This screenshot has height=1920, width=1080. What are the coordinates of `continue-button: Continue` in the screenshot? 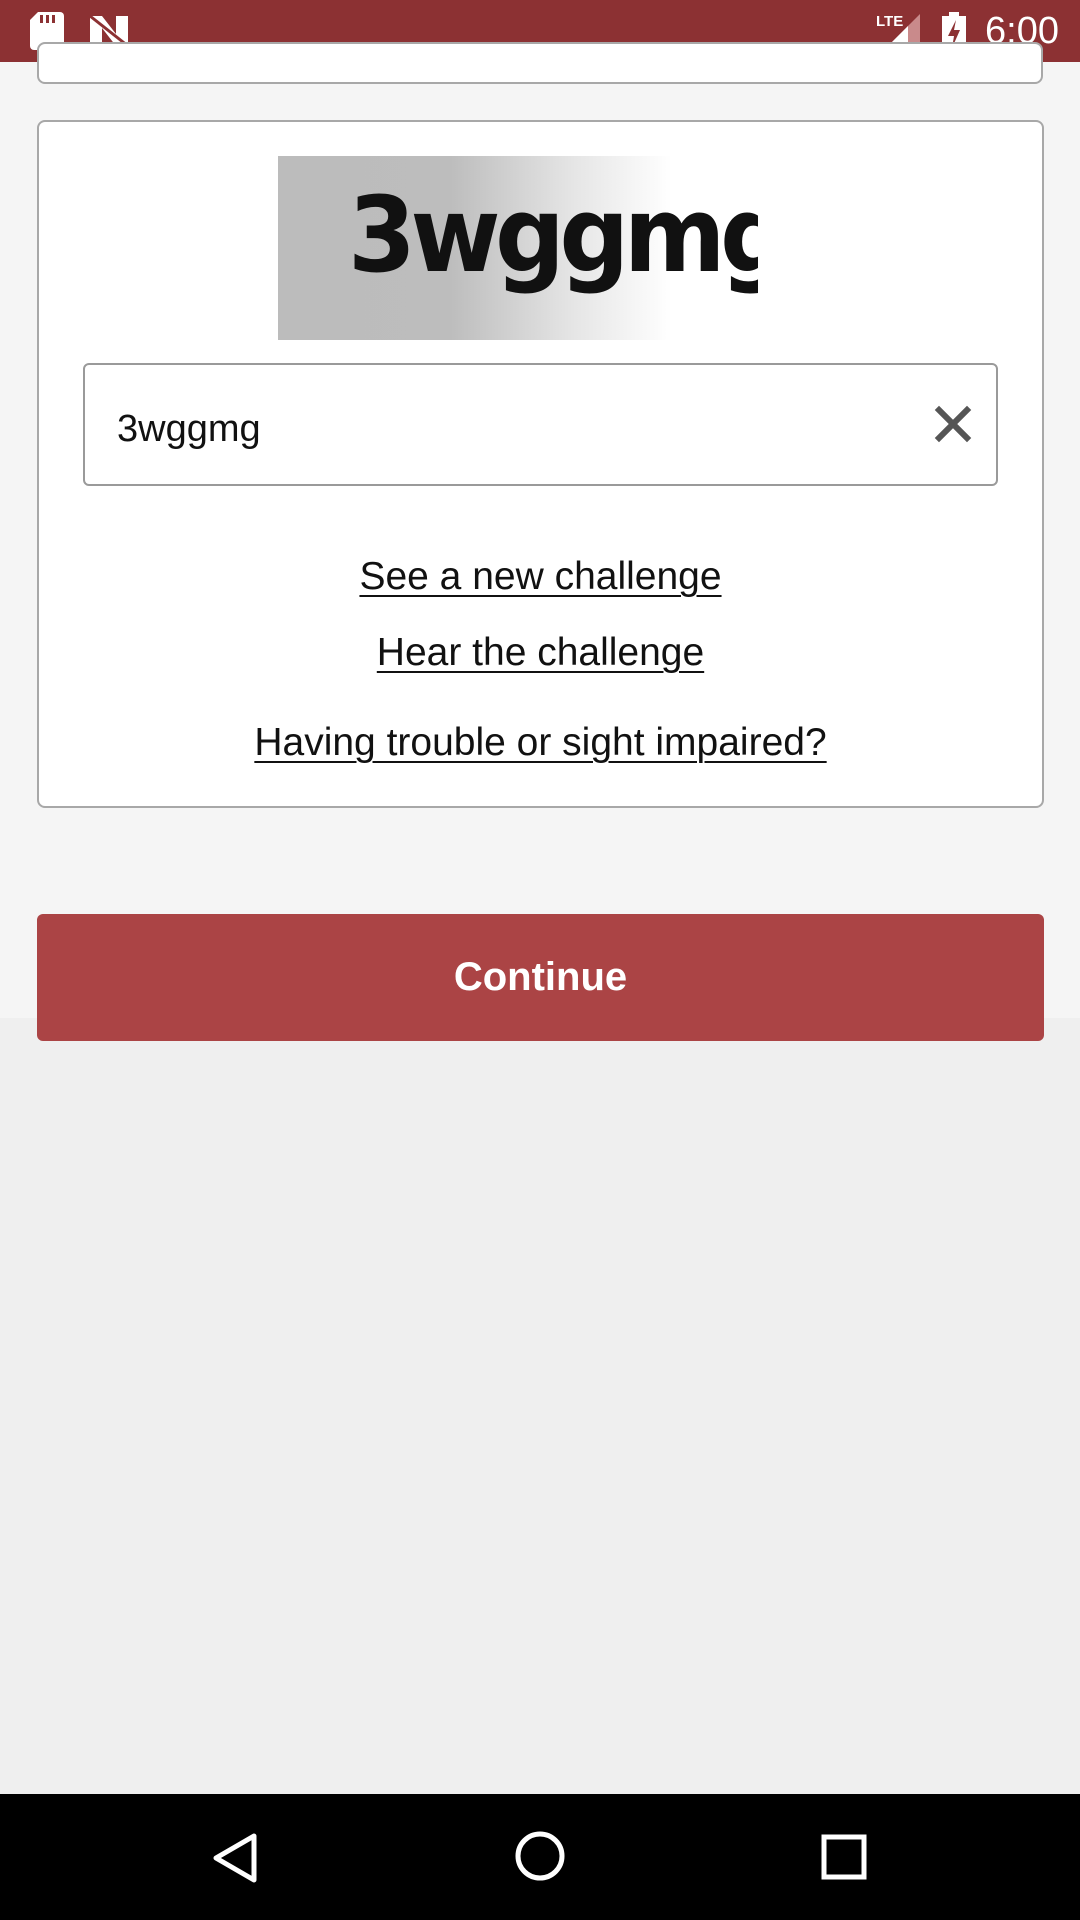 It's located at (540, 977).